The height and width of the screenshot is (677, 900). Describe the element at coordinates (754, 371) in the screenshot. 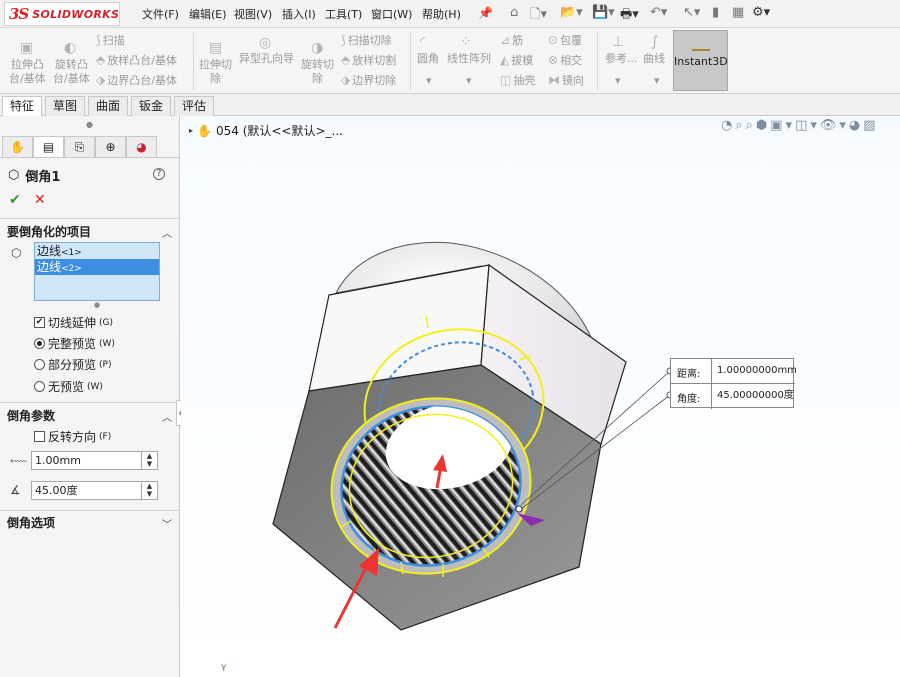

I see `callout-distance-value: 1.00000000mm` at that location.